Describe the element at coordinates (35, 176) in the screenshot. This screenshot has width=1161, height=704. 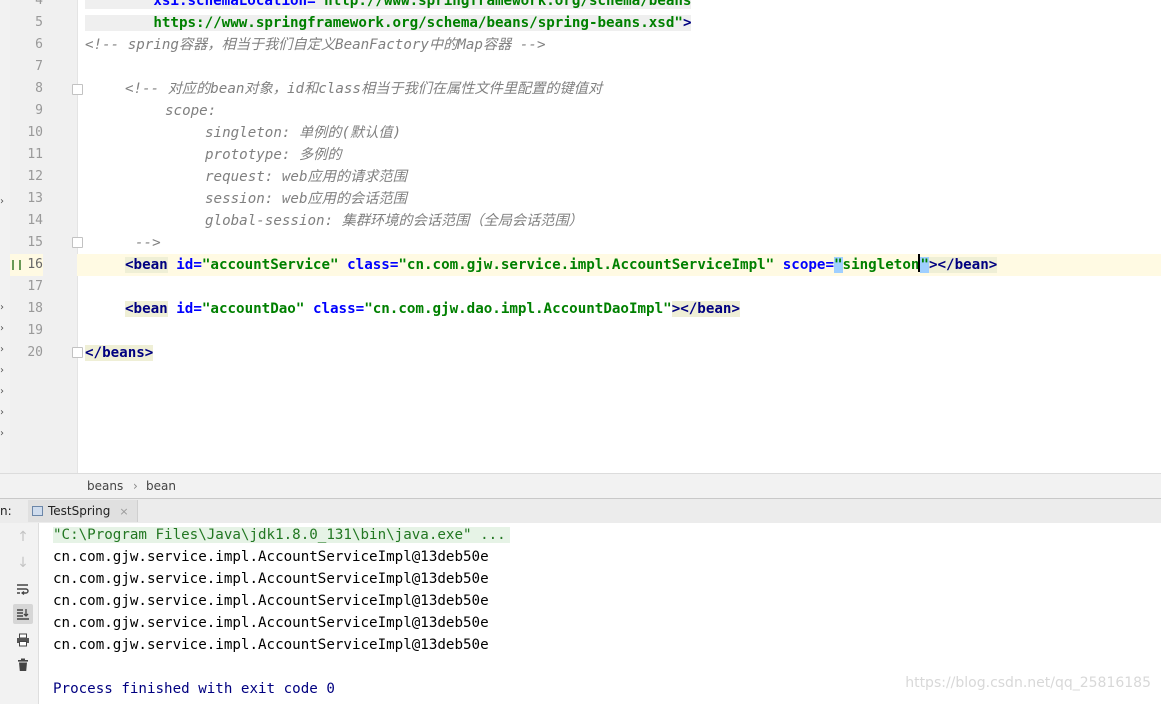
I see `line-number: 12` at that location.